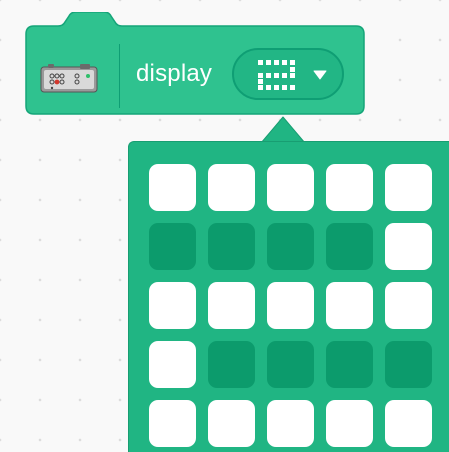 The image size is (449, 452). Describe the element at coordinates (69, 78) in the screenshot. I see `led-matrix-device-icon` at that location.